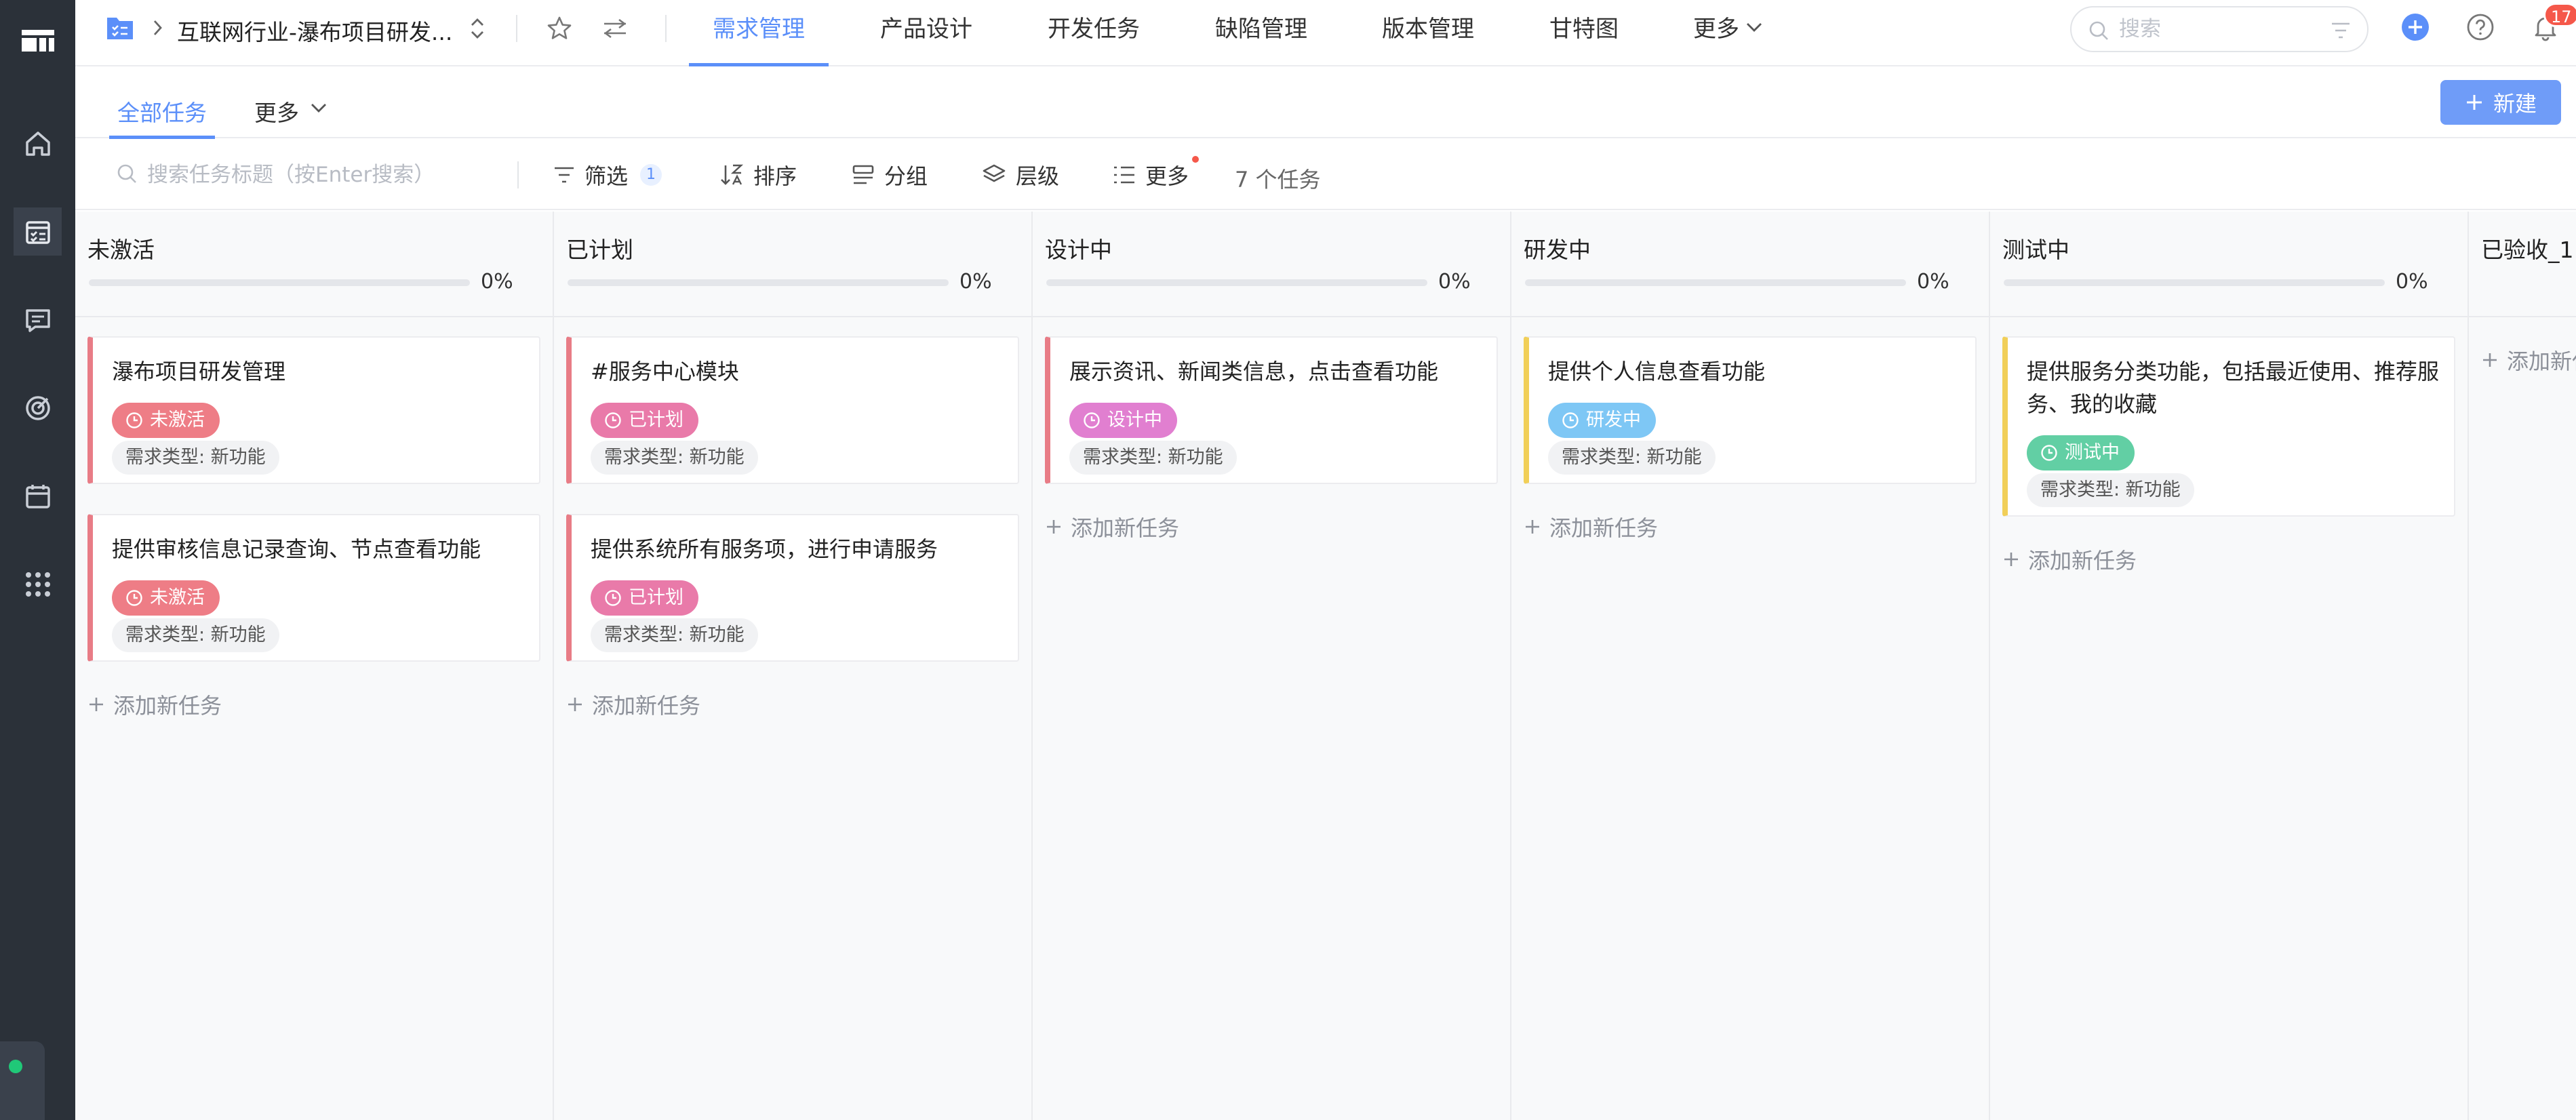 The height and width of the screenshot is (1120, 2576). Describe the element at coordinates (615, 28) in the screenshot. I see `project-settings-icon` at that location.